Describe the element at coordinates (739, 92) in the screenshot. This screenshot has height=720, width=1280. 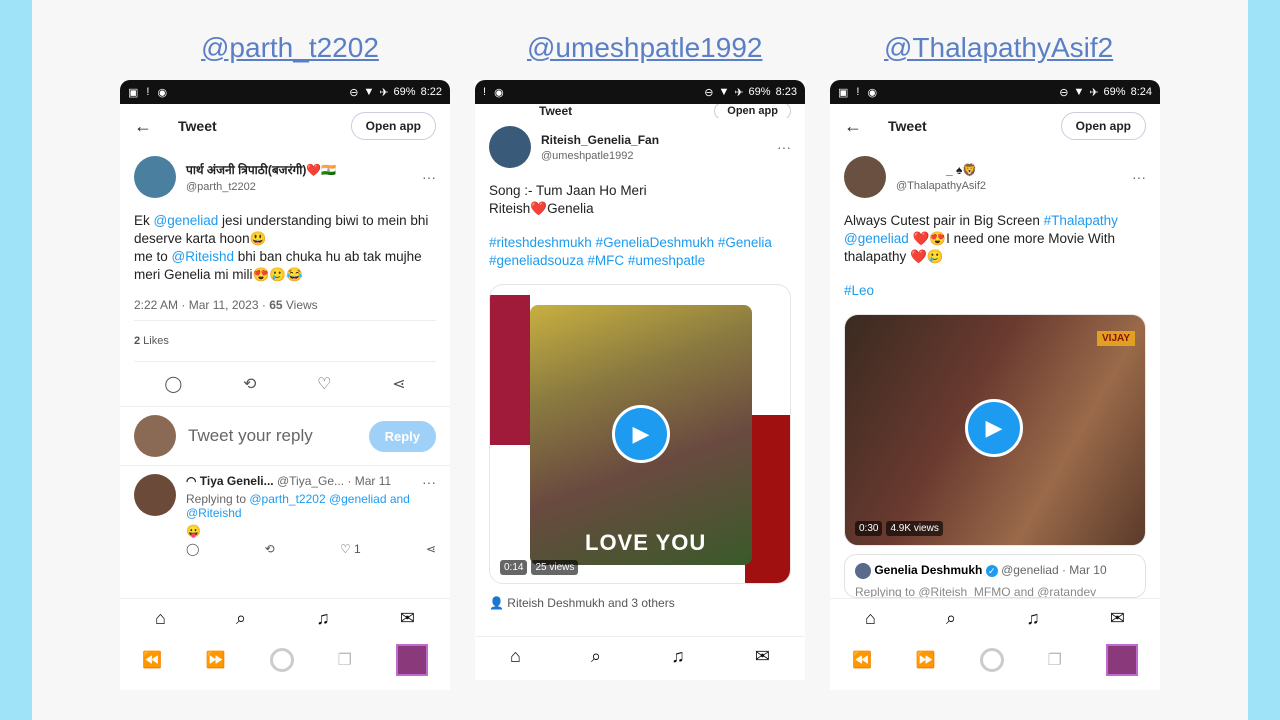
I see `airplane-icon: ✈` at that location.